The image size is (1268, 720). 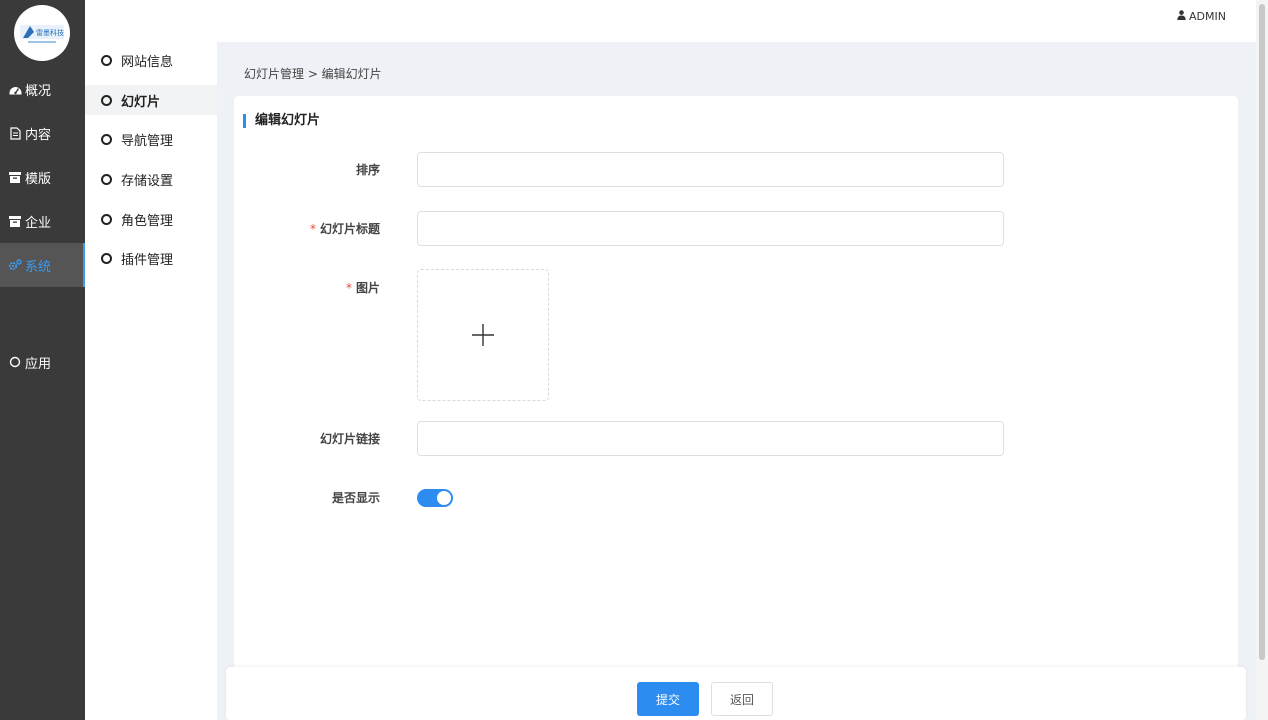 I want to click on image-upload, so click(x=483, y=335).